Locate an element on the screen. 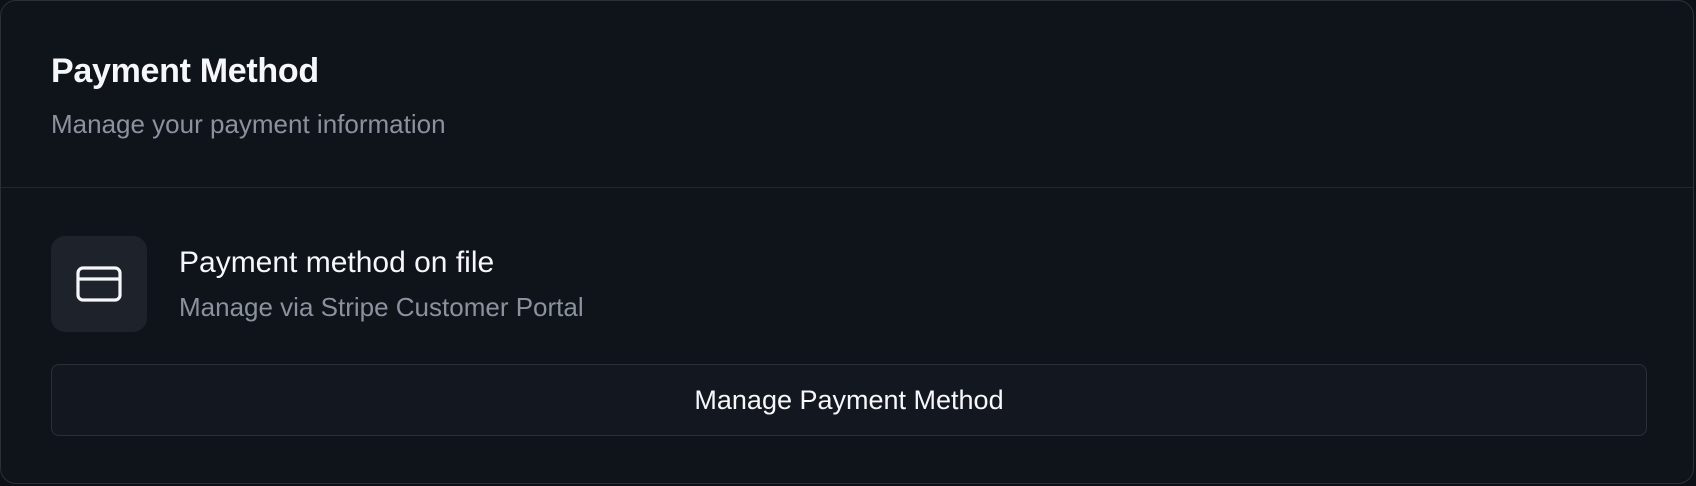  credit-card-icon is located at coordinates (99, 284).